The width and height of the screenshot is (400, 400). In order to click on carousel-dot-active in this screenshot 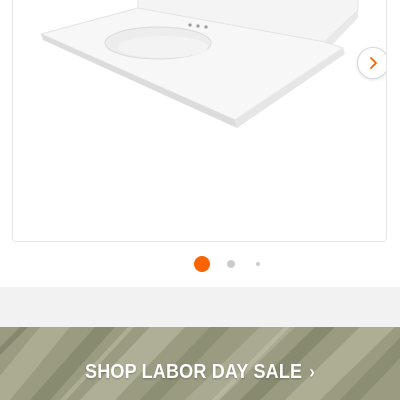, I will do `click(202, 264)`.